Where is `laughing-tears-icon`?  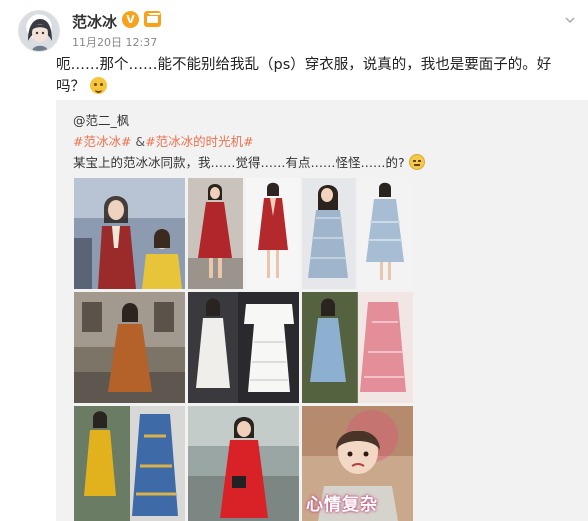
laughing-tears-icon is located at coordinates (98, 85).